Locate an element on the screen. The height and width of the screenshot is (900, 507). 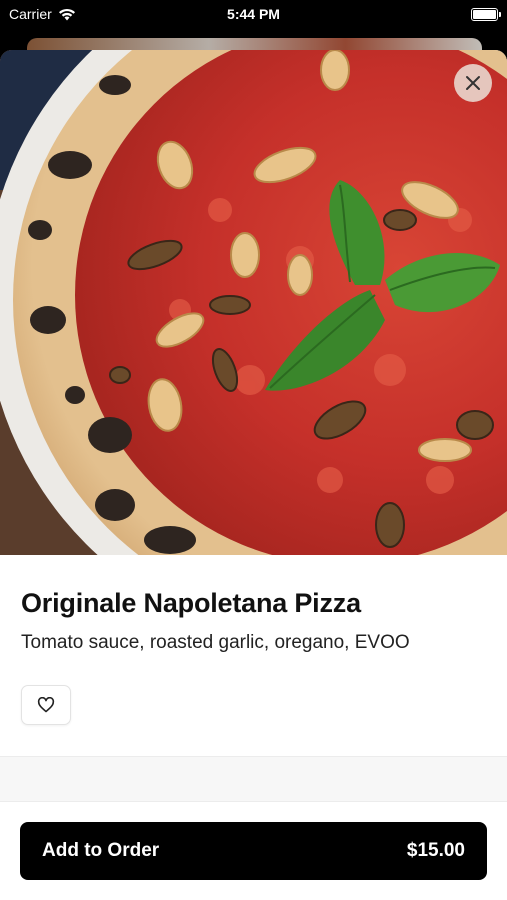
order-price: $15.00 is located at coordinates (435, 850).